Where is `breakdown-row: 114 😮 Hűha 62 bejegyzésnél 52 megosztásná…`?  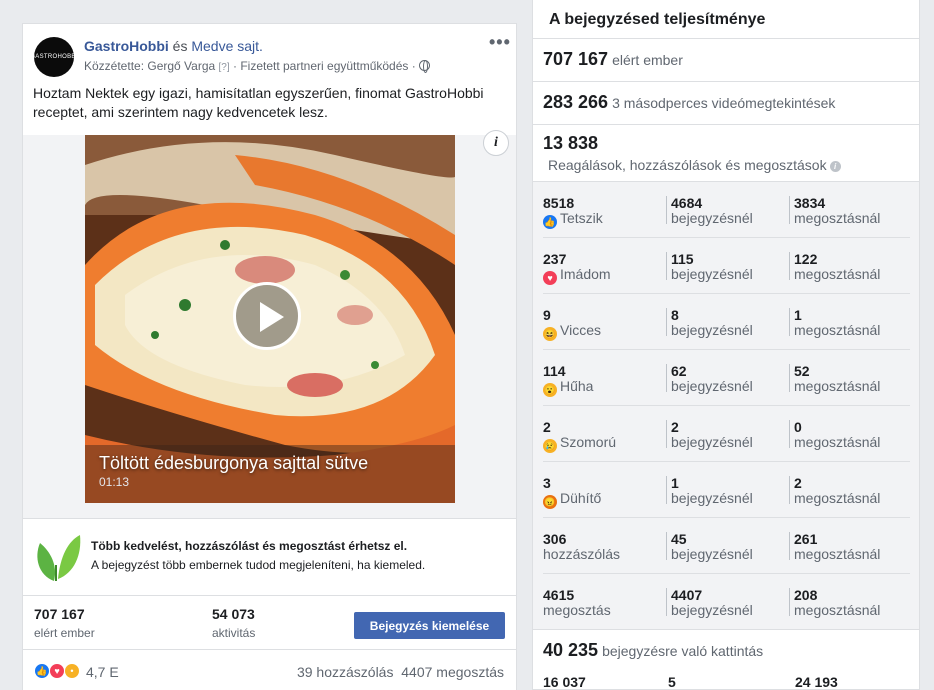
breakdown-row: 114 😮 Hűha 62 bejegyzésnél 52 megosztásná… is located at coordinates (726, 378).